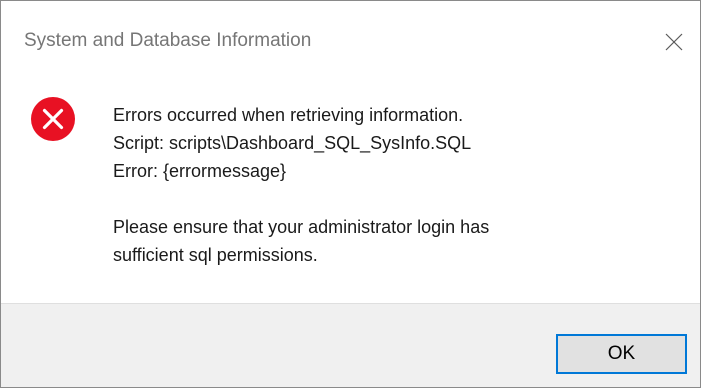  Describe the element at coordinates (53, 119) in the screenshot. I see `error-icon` at that location.